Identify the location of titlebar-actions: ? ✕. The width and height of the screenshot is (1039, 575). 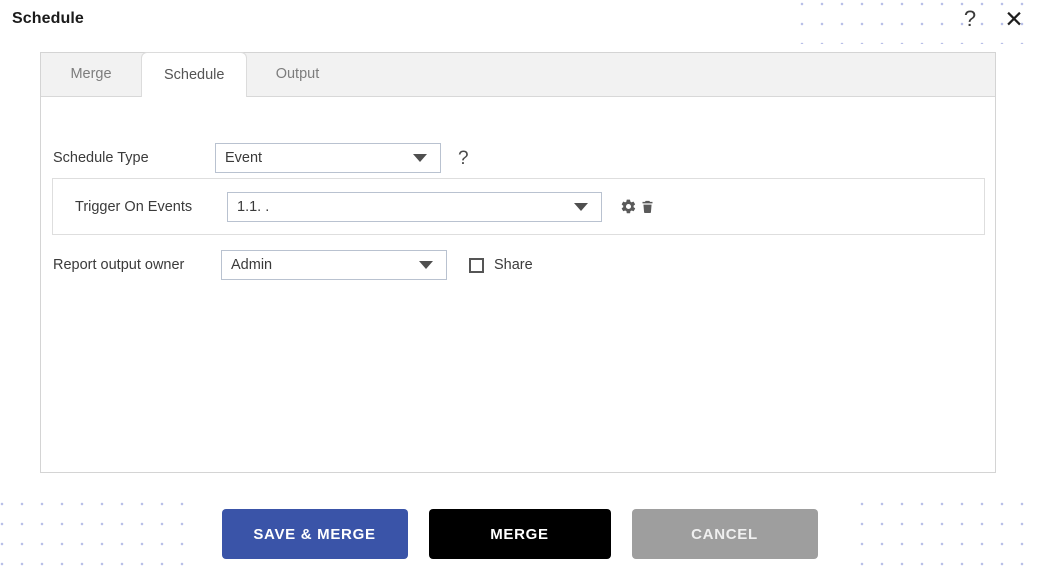
(992, 19).